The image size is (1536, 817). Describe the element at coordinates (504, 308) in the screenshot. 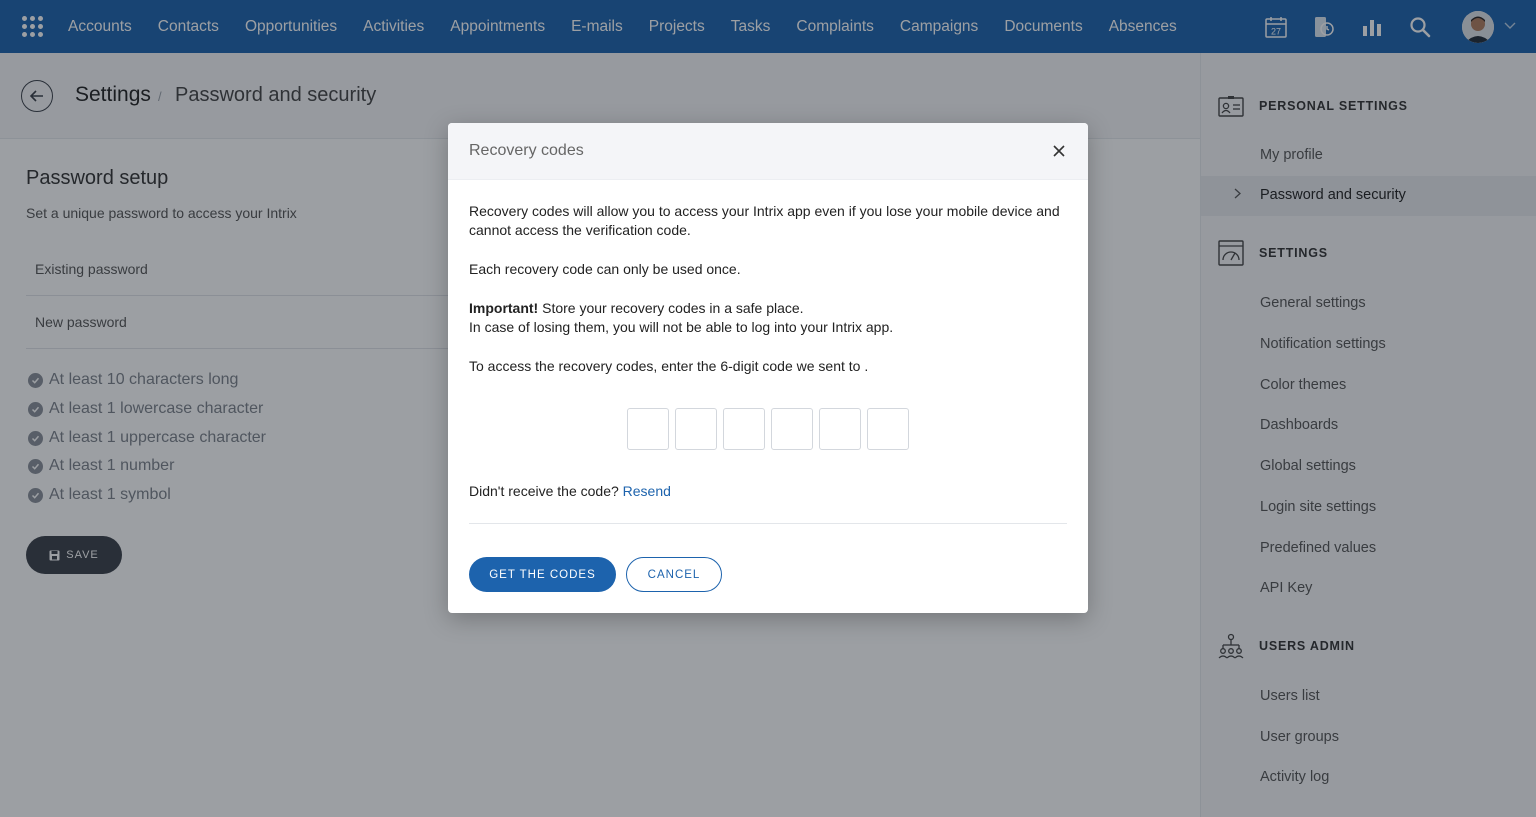

I see `important-label: Important!` at that location.